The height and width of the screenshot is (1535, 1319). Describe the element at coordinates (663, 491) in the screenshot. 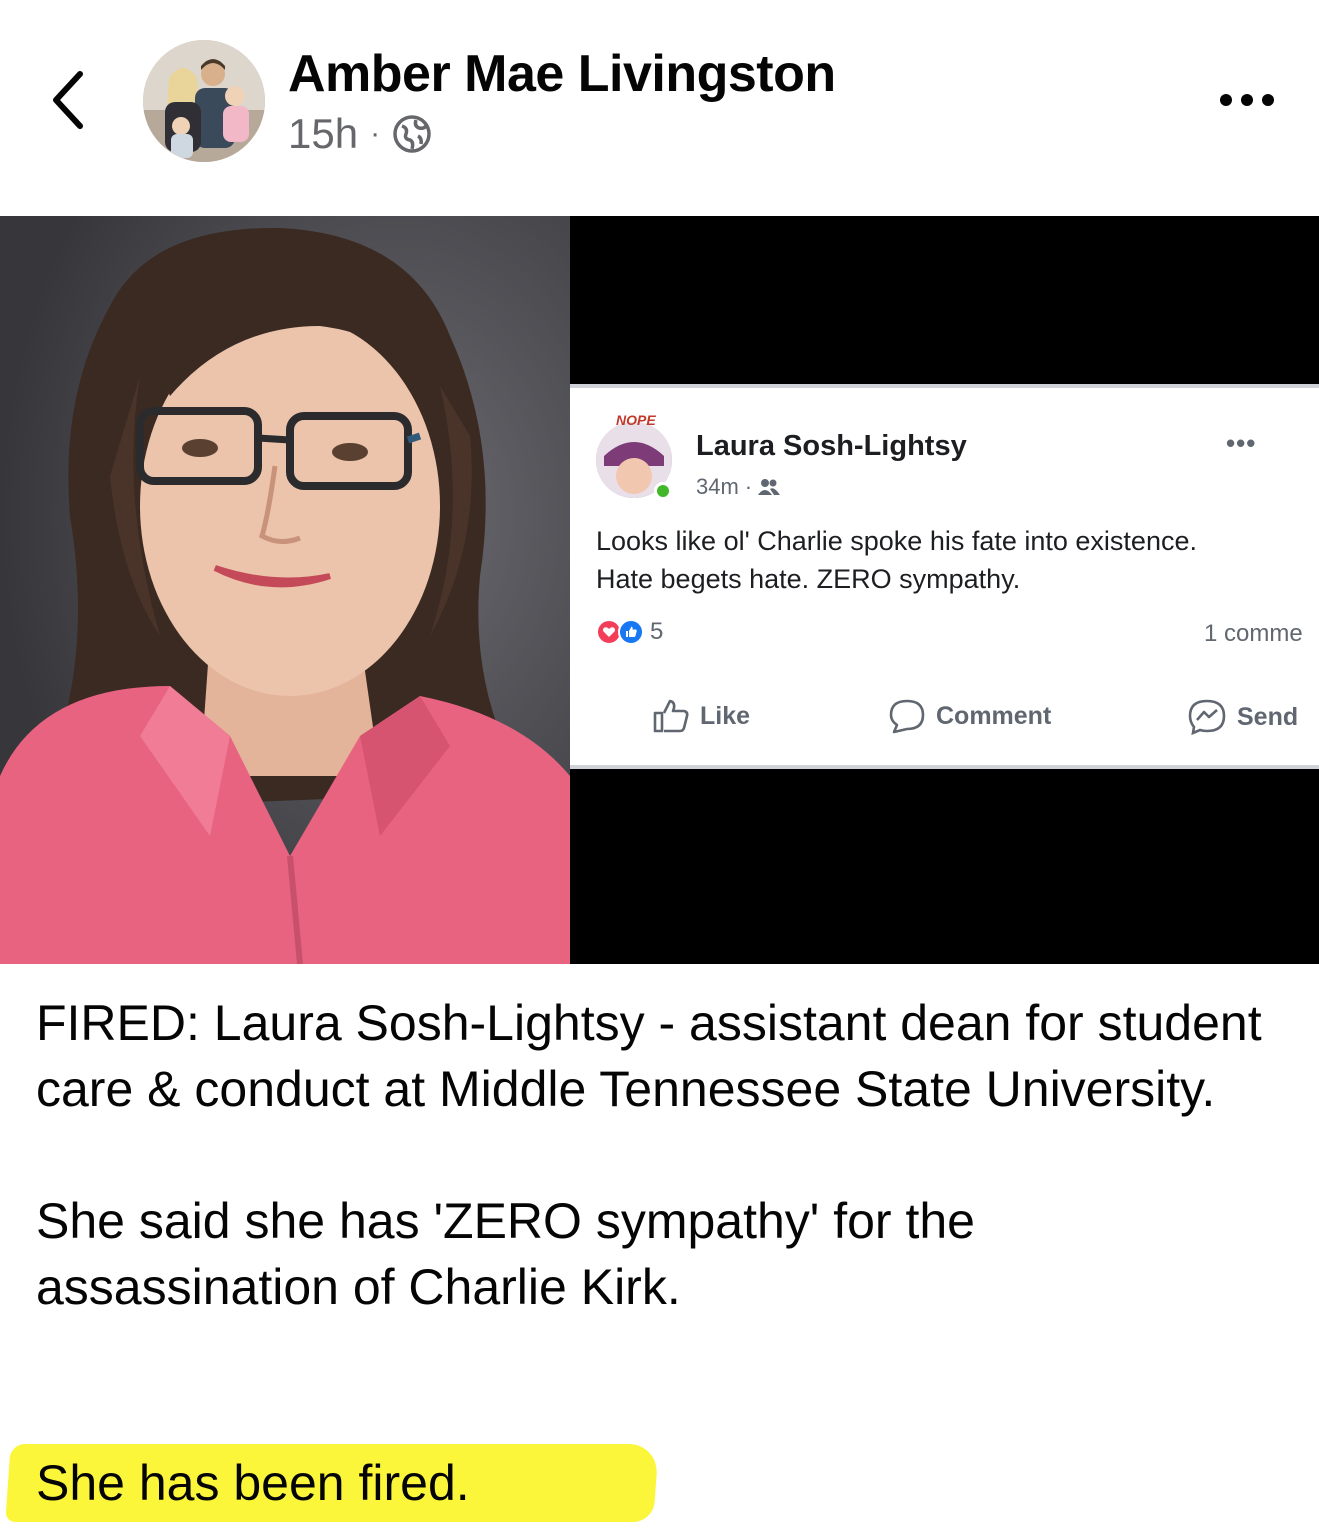

I see `online-status-dot` at that location.